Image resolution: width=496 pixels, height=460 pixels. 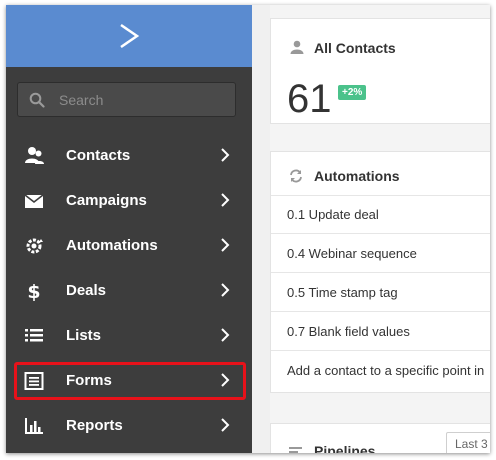 What do you see at coordinates (129, 335) in the screenshot?
I see `sidebar-item-lists: Lists` at bounding box center [129, 335].